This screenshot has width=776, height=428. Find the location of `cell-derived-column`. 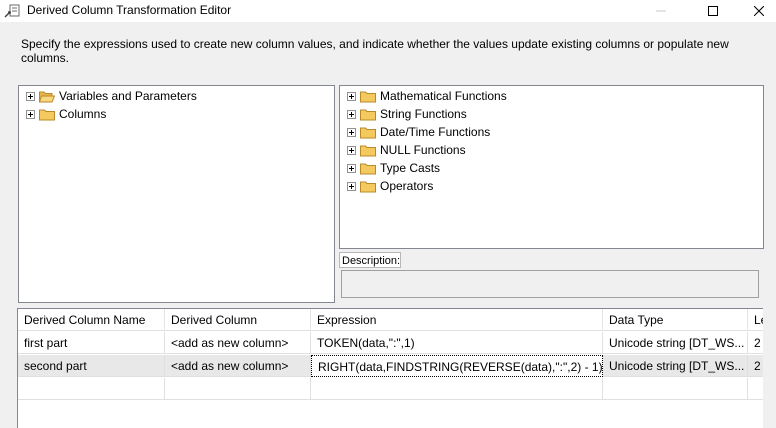

cell-derived-column is located at coordinates (238, 389).